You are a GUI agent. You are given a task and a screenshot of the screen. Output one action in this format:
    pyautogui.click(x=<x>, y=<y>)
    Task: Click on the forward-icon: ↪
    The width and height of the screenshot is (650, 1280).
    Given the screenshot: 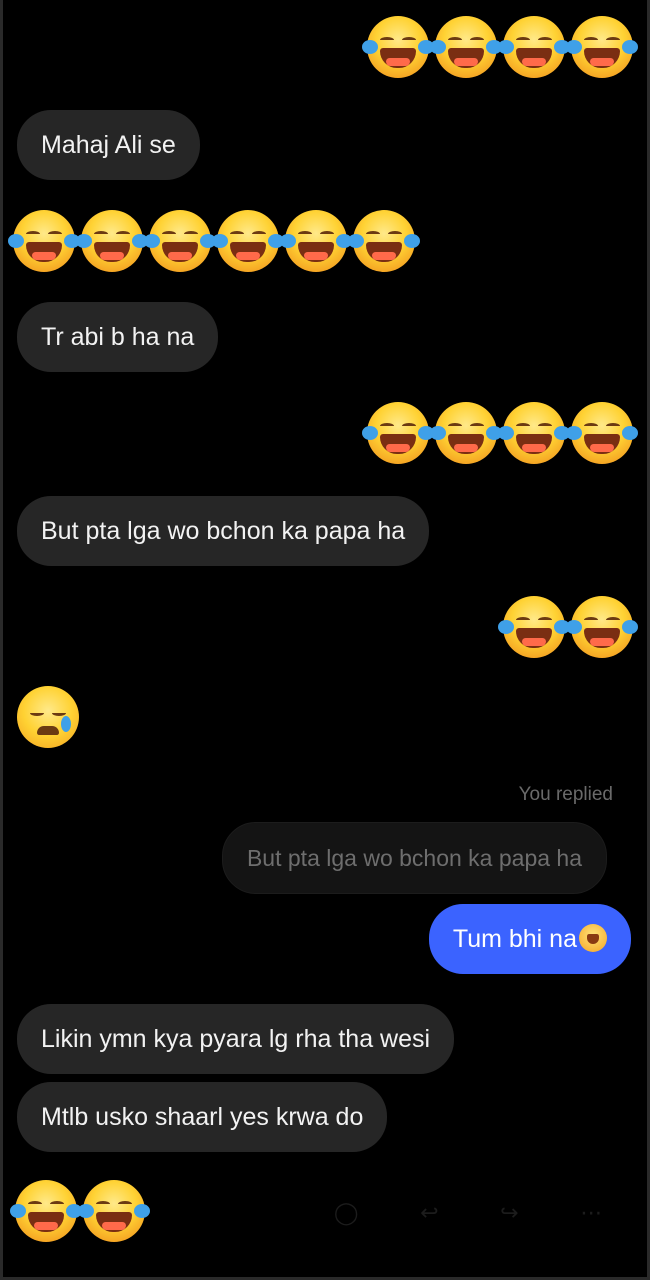 What is the action you would take?
    pyautogui.click(x=509, y=1213)
    